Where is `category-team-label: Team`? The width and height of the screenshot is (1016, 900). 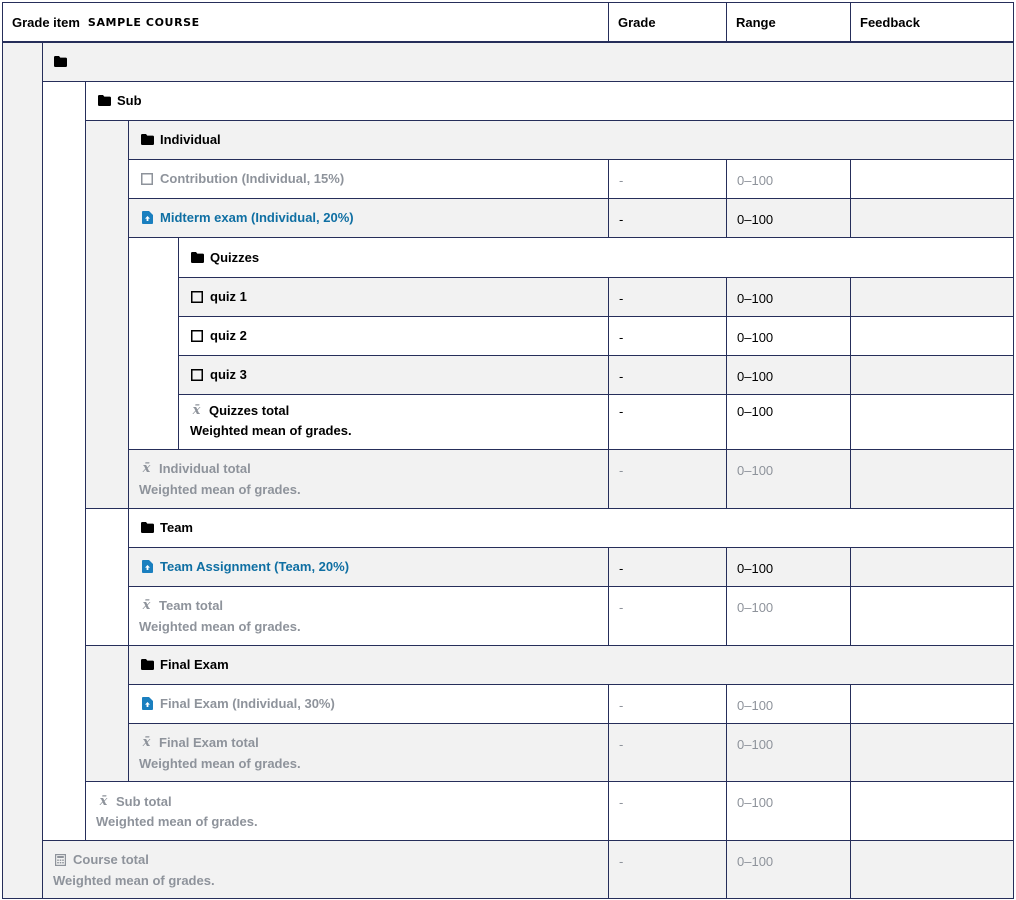
category-team-label: Team is located at coordinates (176, 527).